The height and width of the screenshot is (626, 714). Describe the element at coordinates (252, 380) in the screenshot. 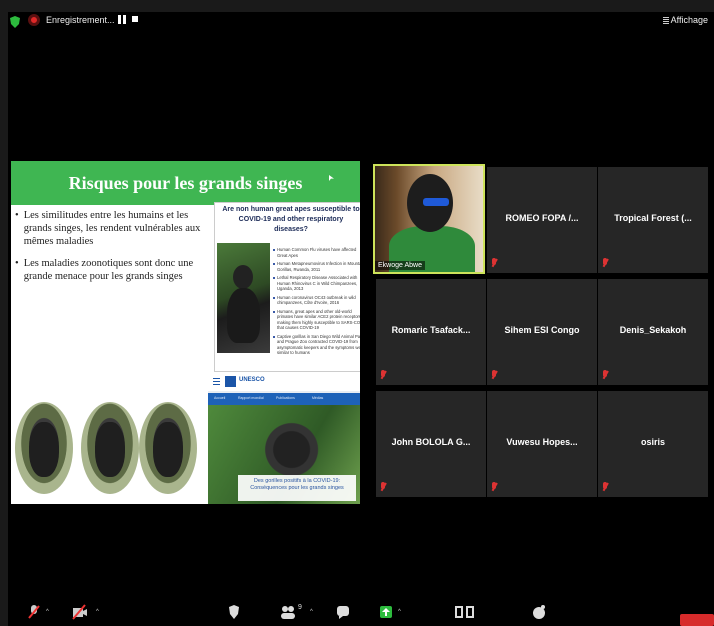

I see `unesco-name: UNESCO` at that location.